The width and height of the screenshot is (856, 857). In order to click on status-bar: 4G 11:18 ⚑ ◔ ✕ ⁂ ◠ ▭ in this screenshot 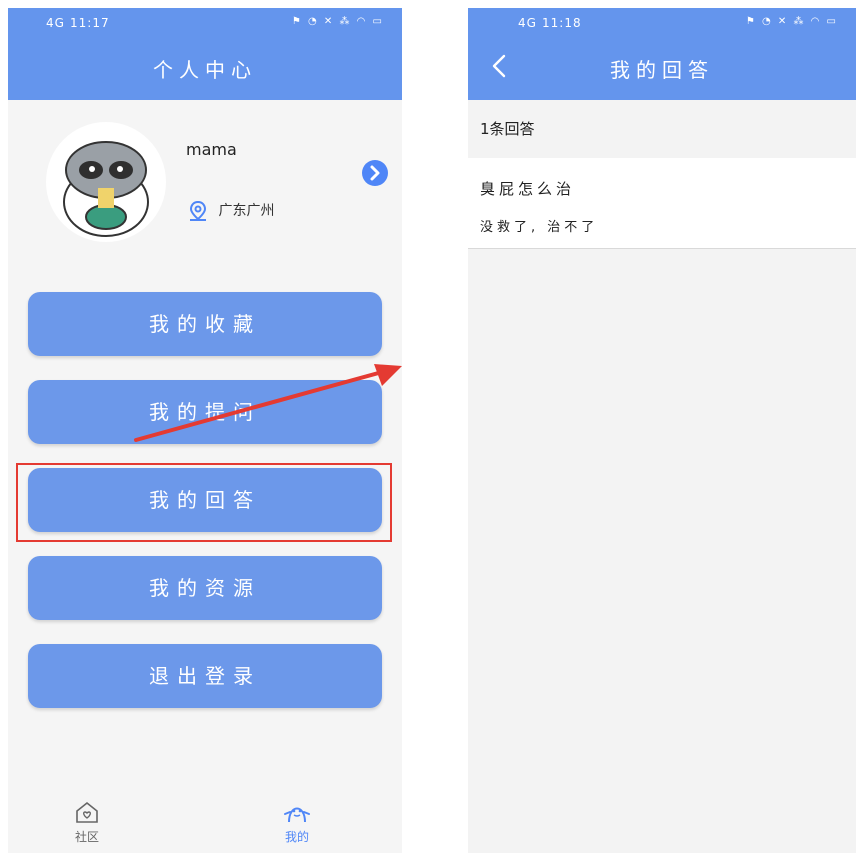, I will do `click(662, 23)`.